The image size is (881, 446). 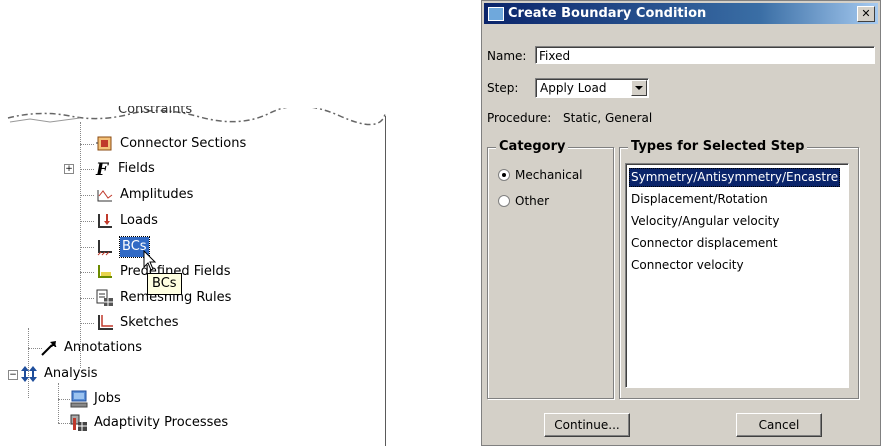 I want to click on fields-icon: F, so click(x=103, y=170).